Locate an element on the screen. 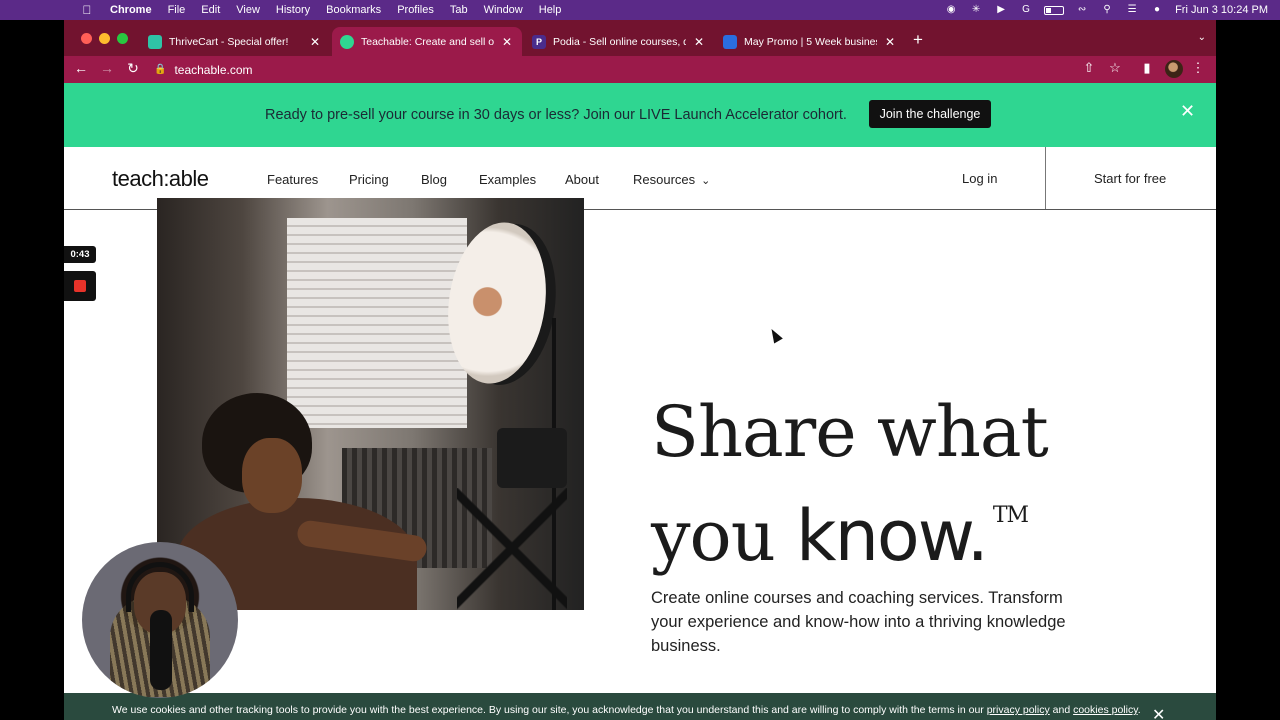  menu-history: History is located at coordinates (293, 10).